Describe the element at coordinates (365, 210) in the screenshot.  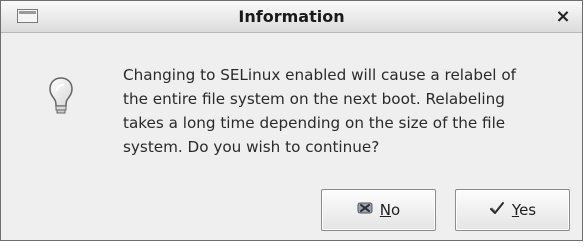
I see `no-icon` at that location.